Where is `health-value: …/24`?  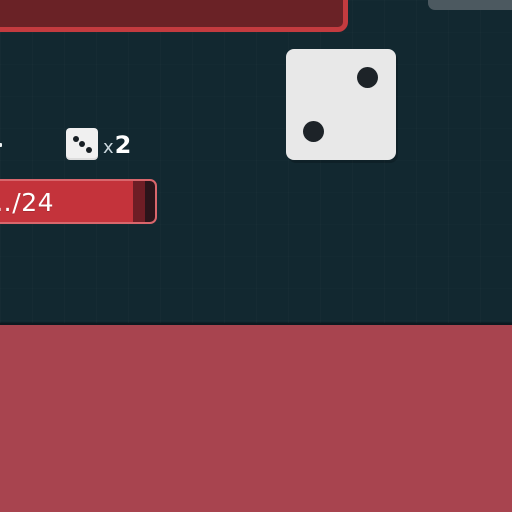
health-value: …/24 is located at coordinates (27, 203).